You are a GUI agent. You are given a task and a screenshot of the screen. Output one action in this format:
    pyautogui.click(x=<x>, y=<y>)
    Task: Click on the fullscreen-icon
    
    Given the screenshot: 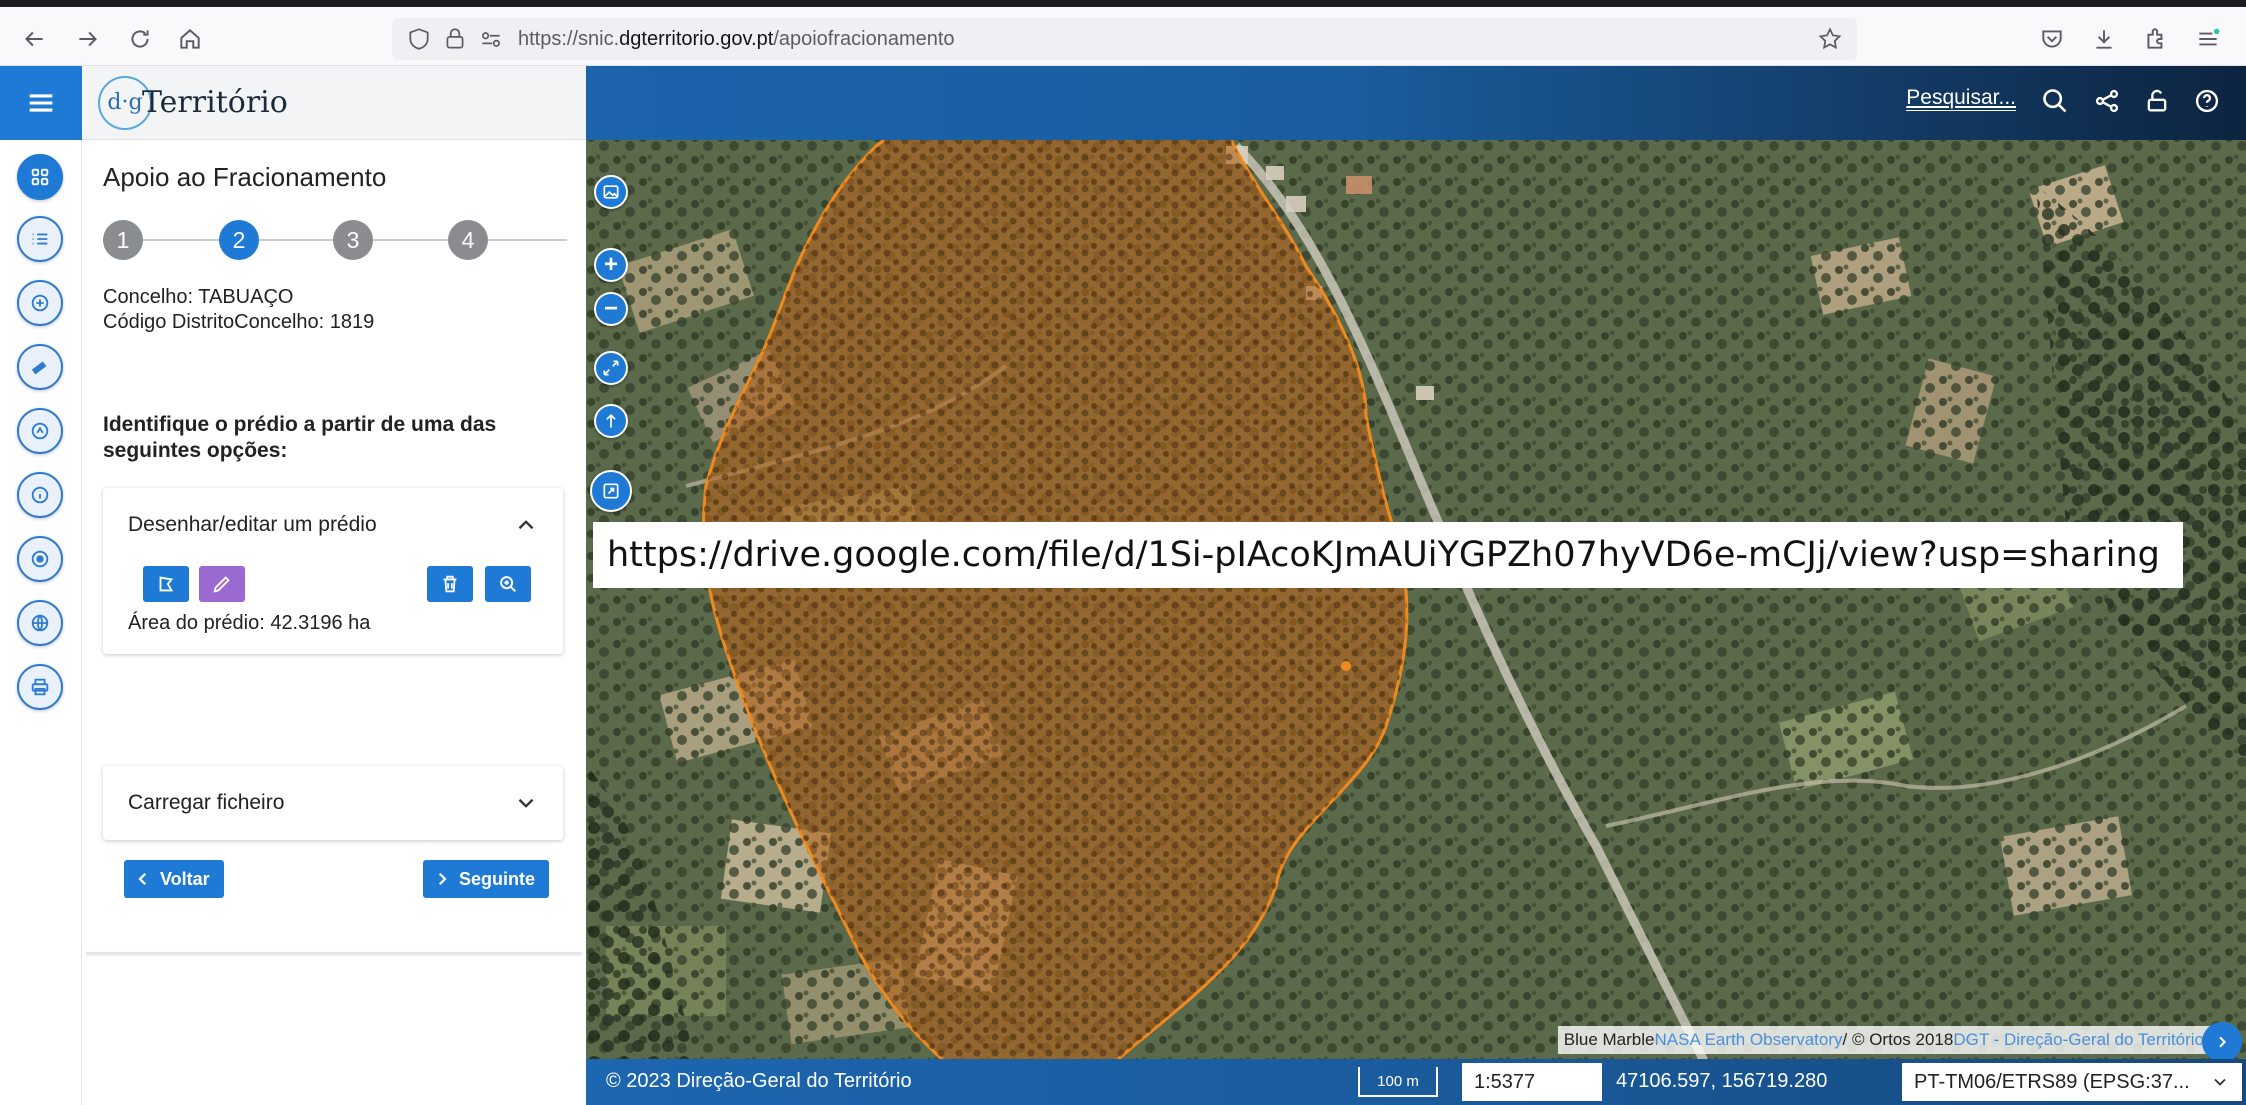 What is the action you would take?
    pyautogui.click(x=611, y=491)
    